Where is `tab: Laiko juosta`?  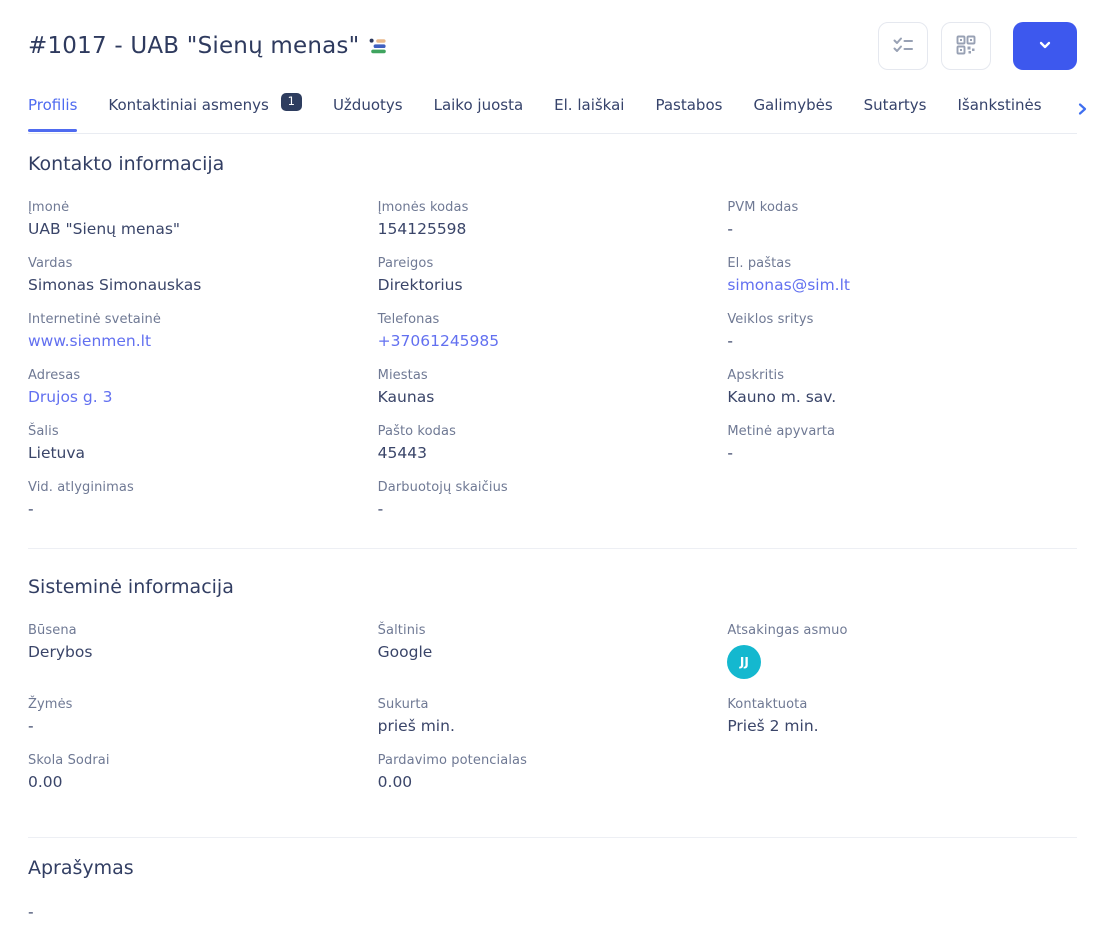 tab: Laiko juosta is located at coordinates (479, 113).